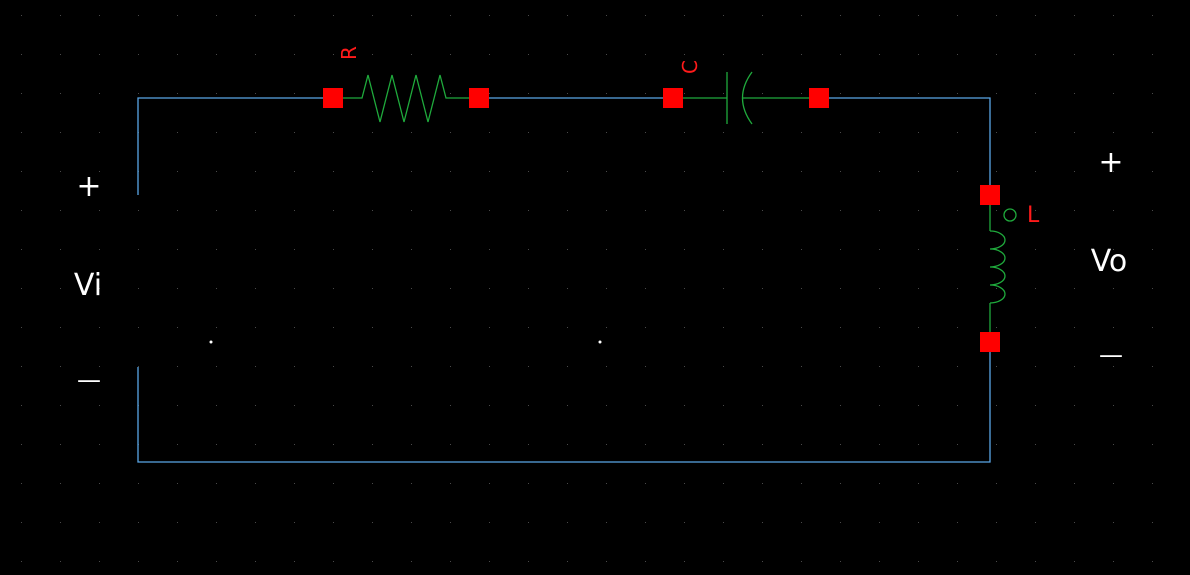  What do you see at coordinates (990, 195) in the screenshot?
I see `inductor-pin-top` at bounding box center [990, 195].